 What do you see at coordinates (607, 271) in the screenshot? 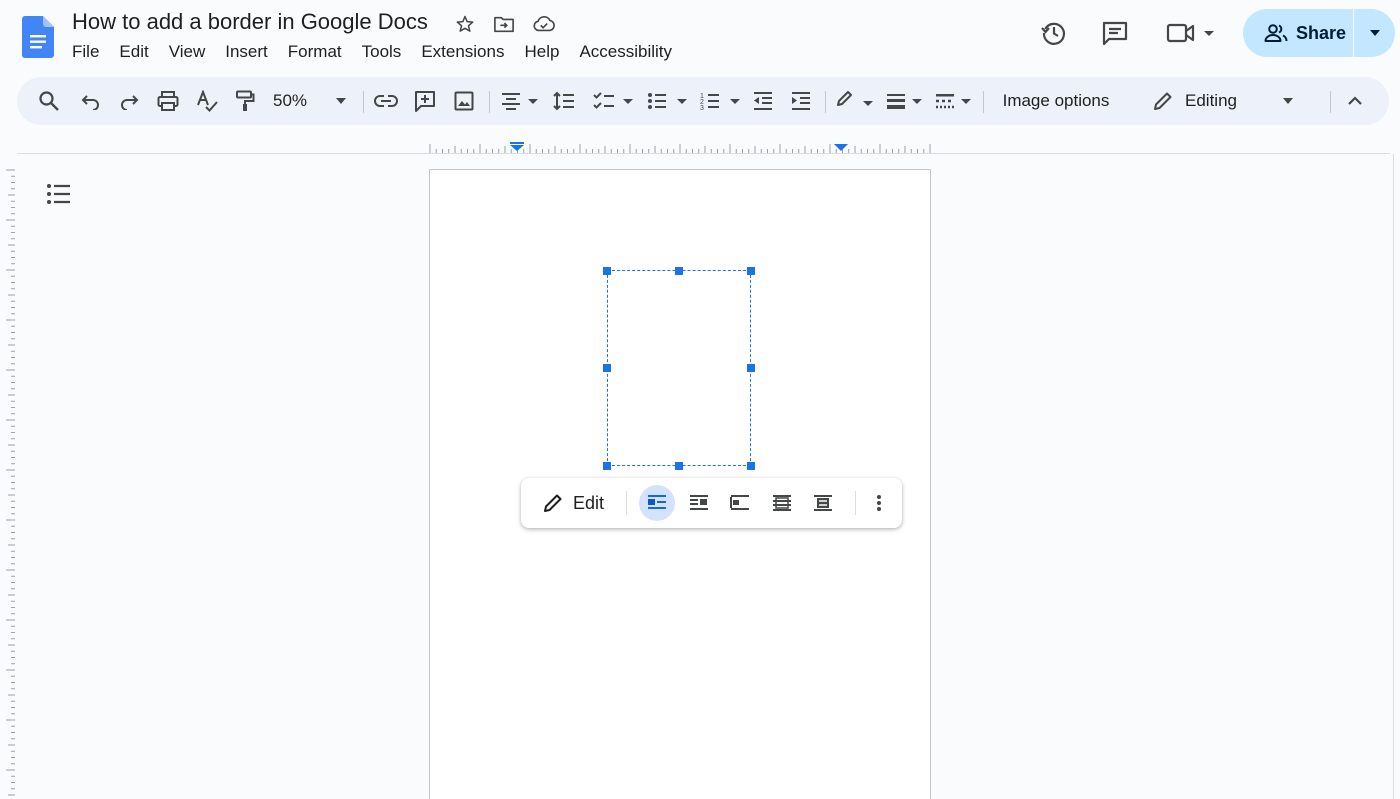
I see `resize-handle-top-left` at bounding box center [607, 271].